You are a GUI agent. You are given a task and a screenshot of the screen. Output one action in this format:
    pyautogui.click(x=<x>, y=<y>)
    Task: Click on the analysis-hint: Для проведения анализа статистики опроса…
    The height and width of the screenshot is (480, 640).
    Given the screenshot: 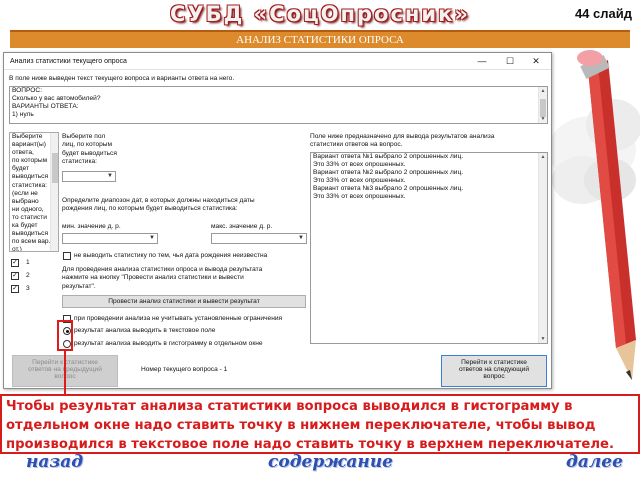 What is the action you would take?
    pyautogui.click(x=162, y=278)
    